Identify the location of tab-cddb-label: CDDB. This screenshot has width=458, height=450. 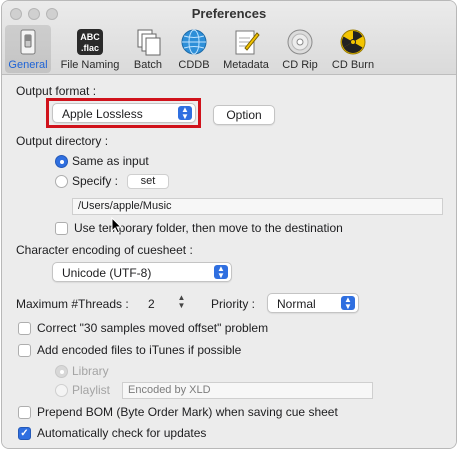
(194, 65).